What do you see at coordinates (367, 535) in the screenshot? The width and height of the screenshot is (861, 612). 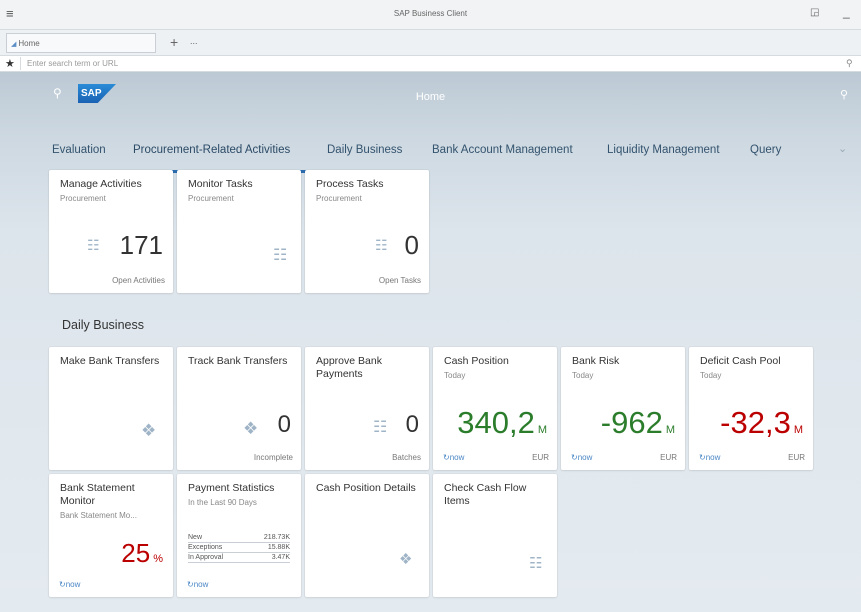 I see `tile-cash-position-details: Cash Position Details ❖` at bounding box center [367, 535].